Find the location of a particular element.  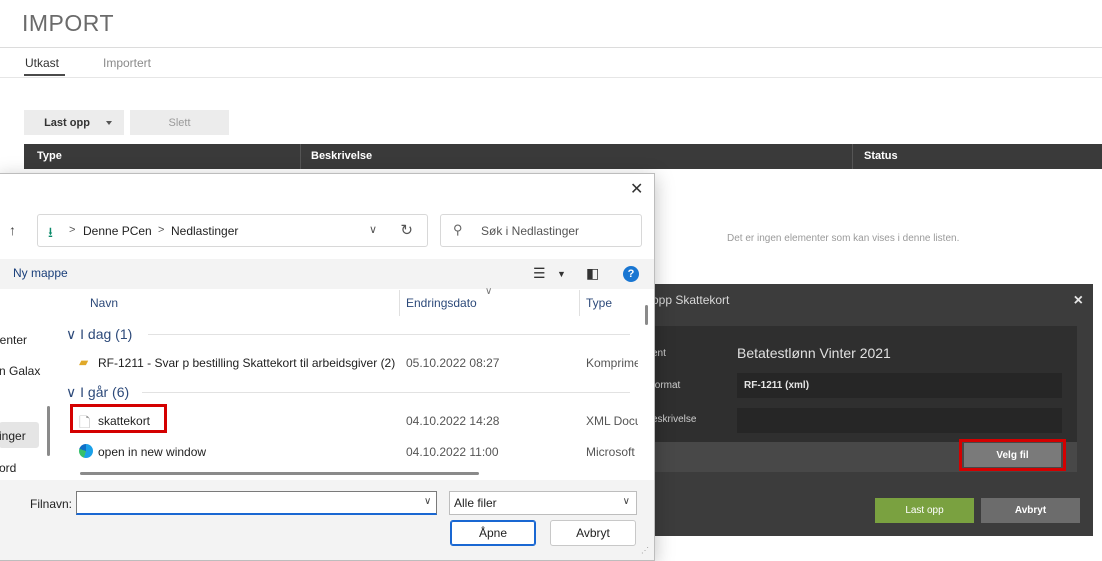

group-label: I dag (1) is located at coordinates (106, 334).